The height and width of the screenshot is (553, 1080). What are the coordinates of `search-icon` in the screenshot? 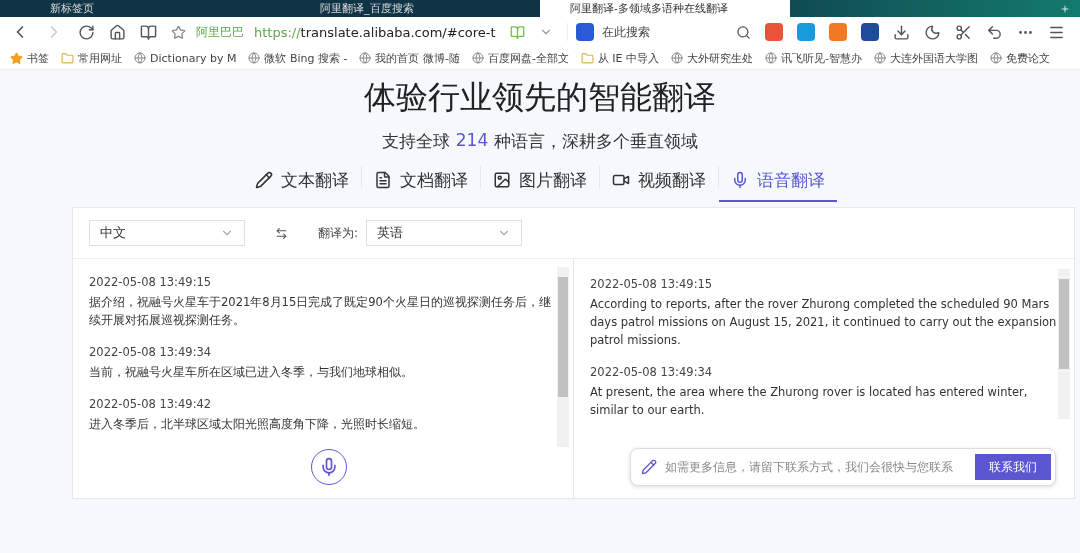 It's located at (743, 32).